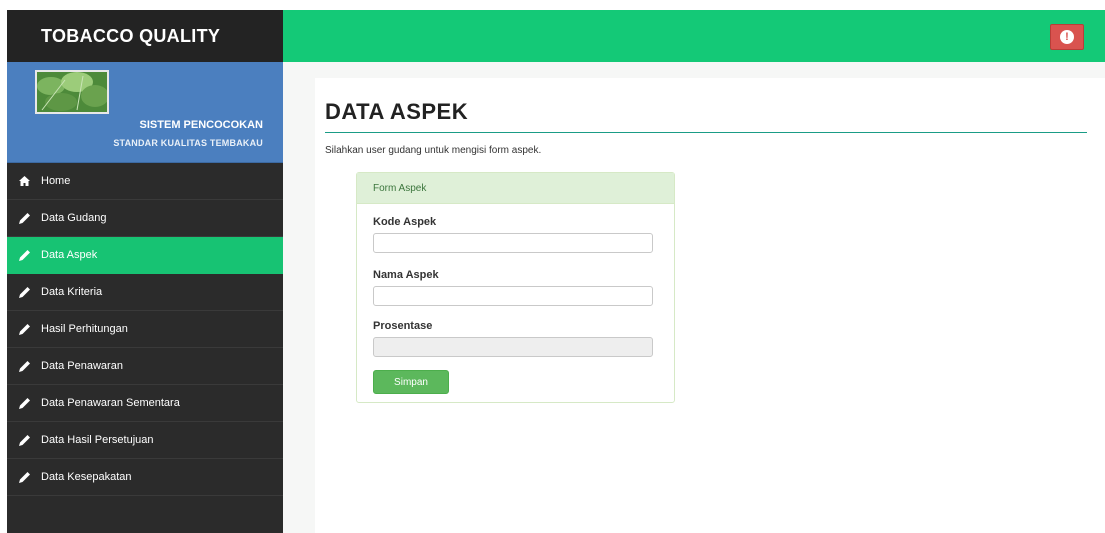  Describe the element at coordinates (72, 92) in the screenshot. I see `avatar` at that location.